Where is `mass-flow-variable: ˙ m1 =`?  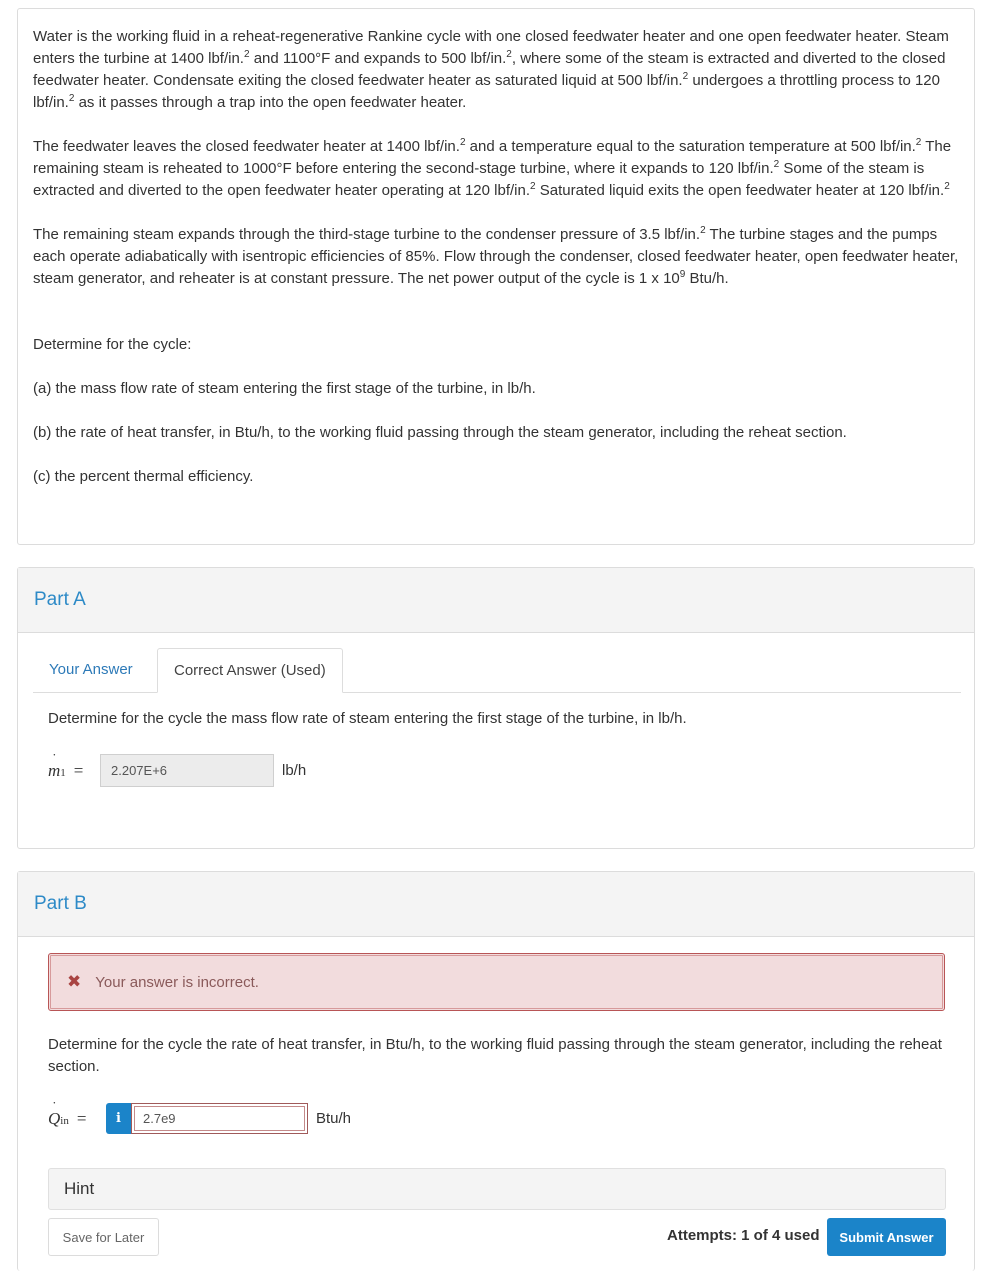 mass-flow-variable: ˙ m1 = is located at coordinates (66, 765).